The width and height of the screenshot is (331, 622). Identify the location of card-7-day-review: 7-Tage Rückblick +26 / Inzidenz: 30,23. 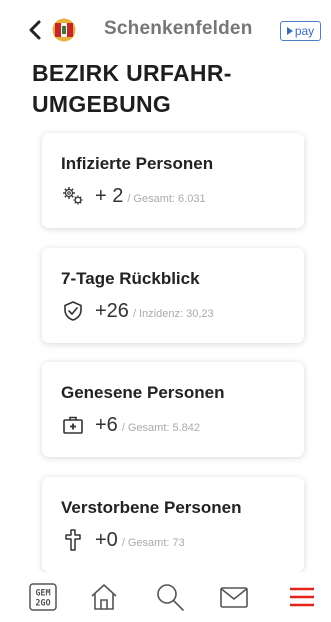
(173, 295).